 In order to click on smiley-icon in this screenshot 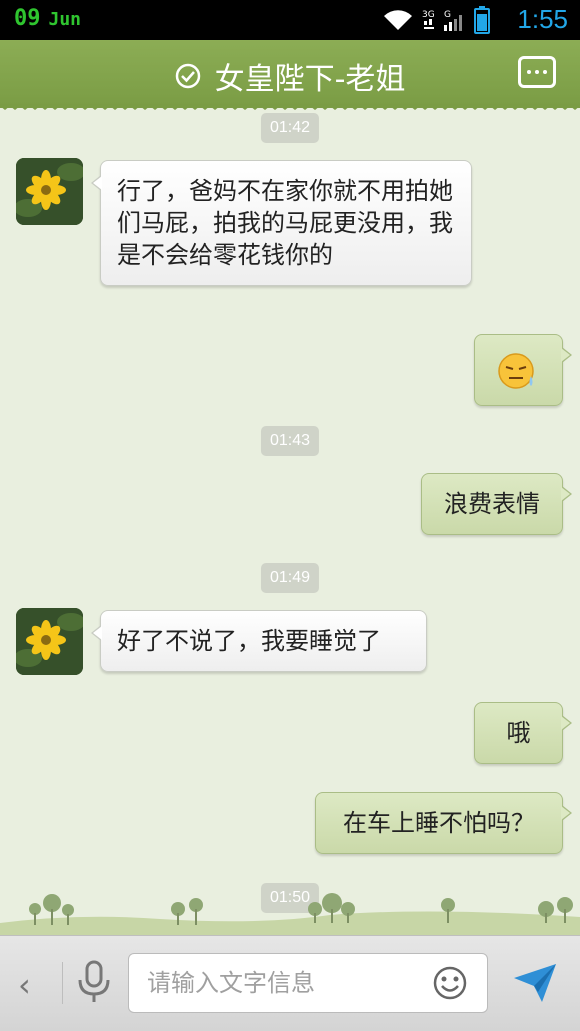, I will do `click(450, 983)`.